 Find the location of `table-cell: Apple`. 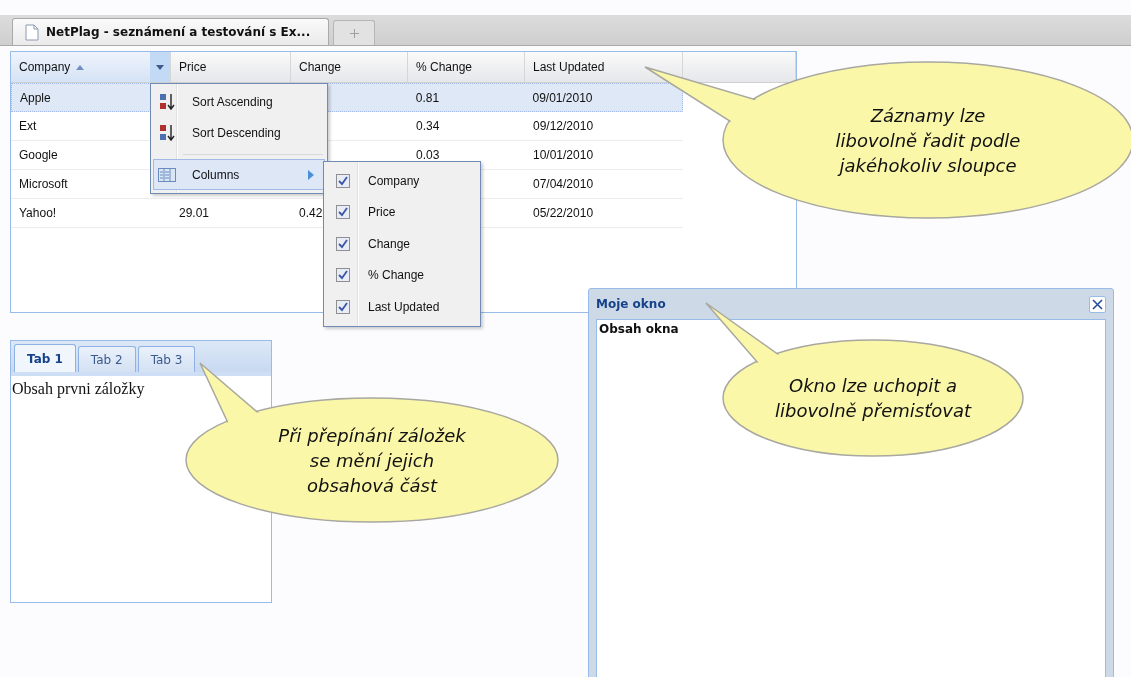

table-cell: Apple is located at coordinates (35, 97).